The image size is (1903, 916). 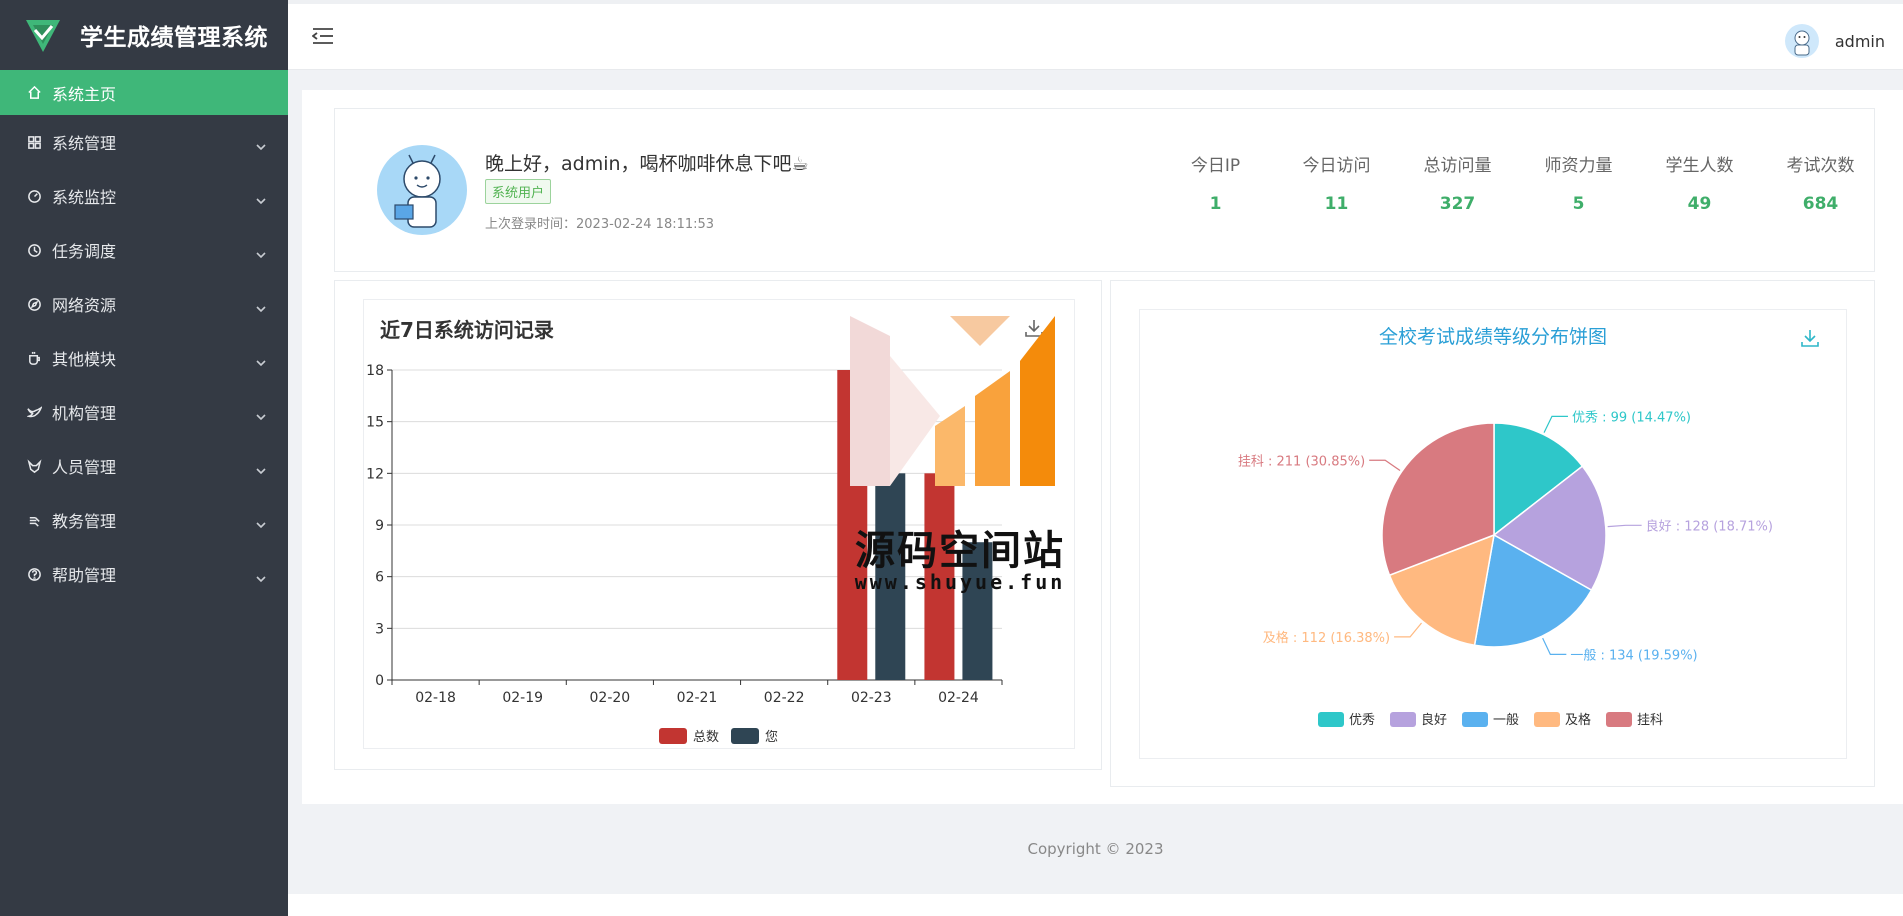 I want to click on avatar, so click(x=1801, y=41).